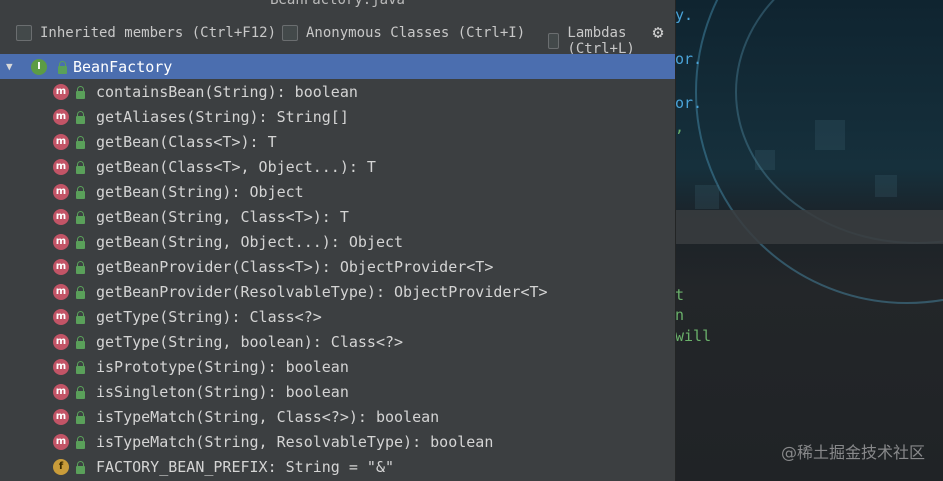 The image size is (943, 481). I want to click on tree-member-row: m isTypeMatch(String, Class<?>): boolean, so click(337, 416).